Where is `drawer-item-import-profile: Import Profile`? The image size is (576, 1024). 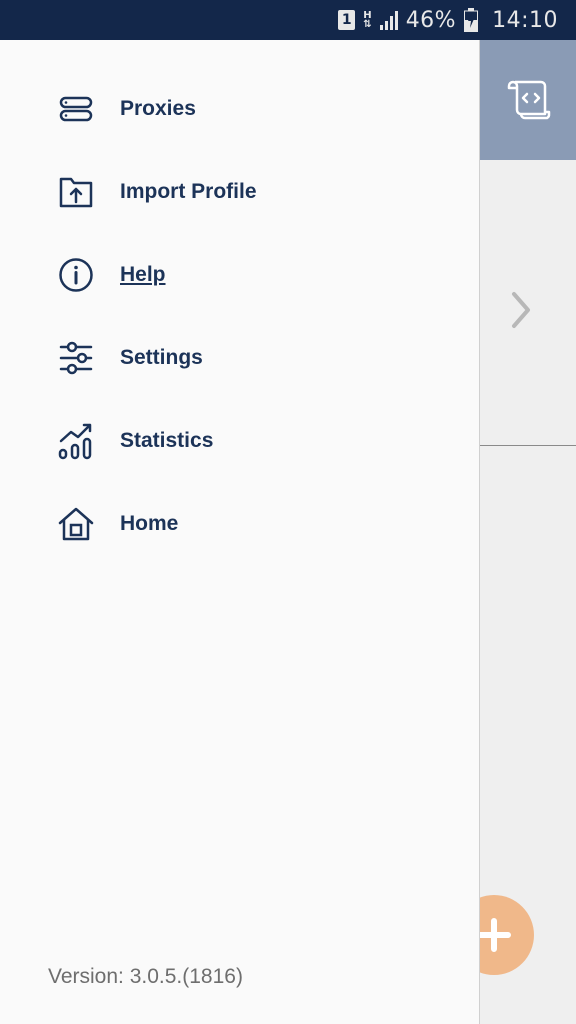
drawer-item-import-profile: Import Profile is located at coordinates (240, 191).